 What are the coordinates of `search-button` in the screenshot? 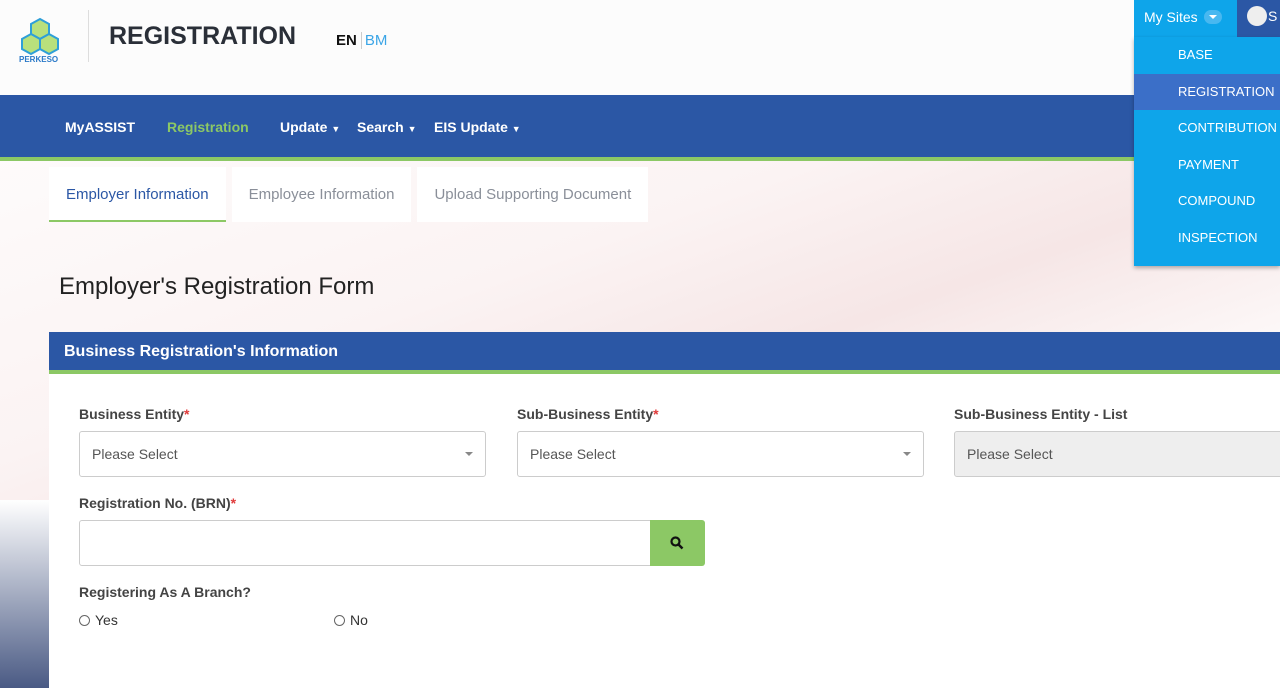 It's located at (677, 543).